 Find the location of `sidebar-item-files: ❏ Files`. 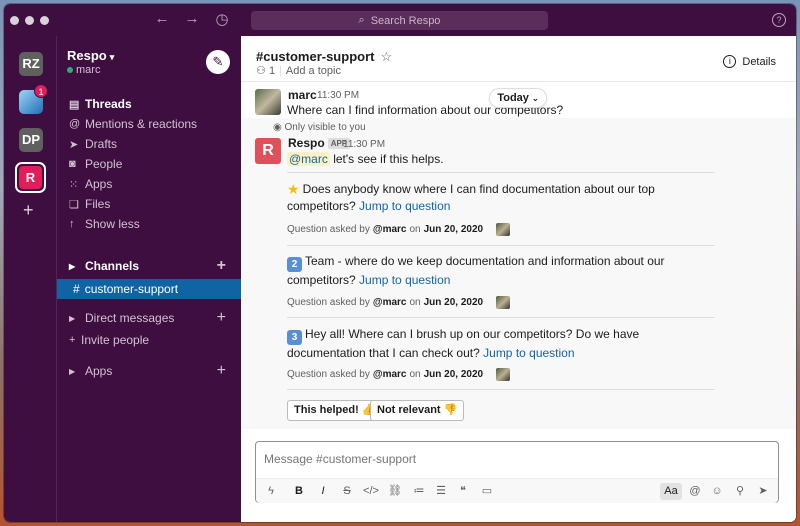

sidebar-item-files: ❏ Files is located at coordinates (149, 204).